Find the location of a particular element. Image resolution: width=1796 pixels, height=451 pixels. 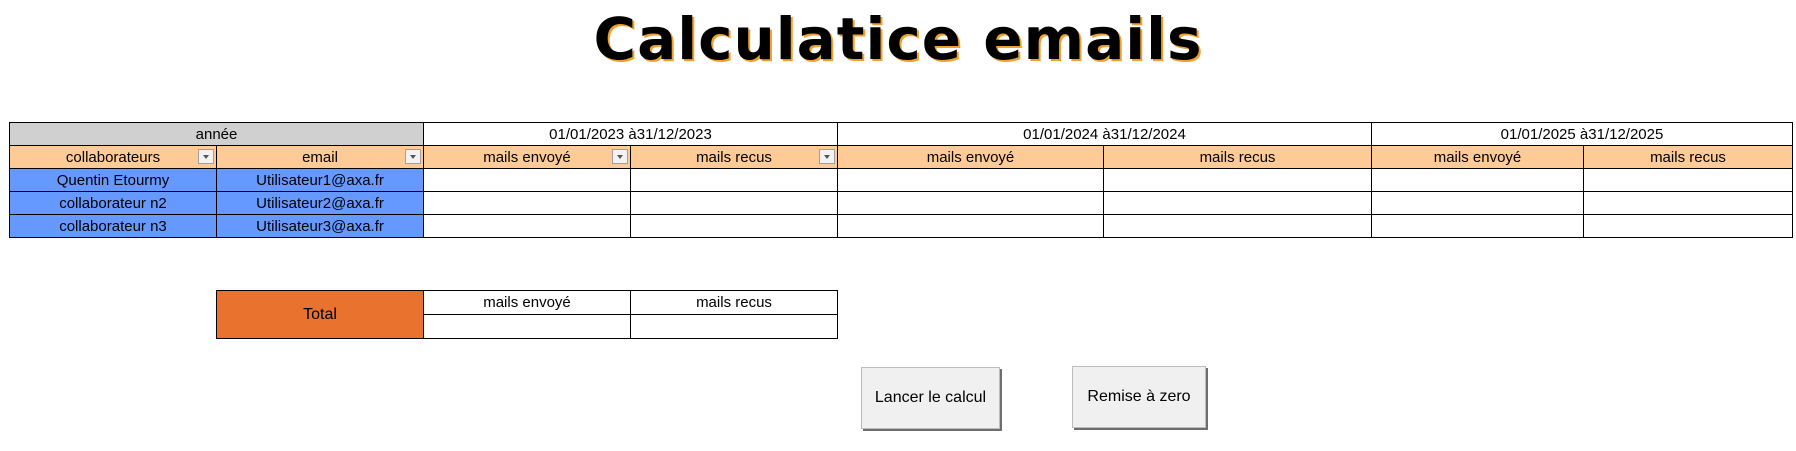

total-header-sent: mails envoyé is located at coordinates (527, 302).